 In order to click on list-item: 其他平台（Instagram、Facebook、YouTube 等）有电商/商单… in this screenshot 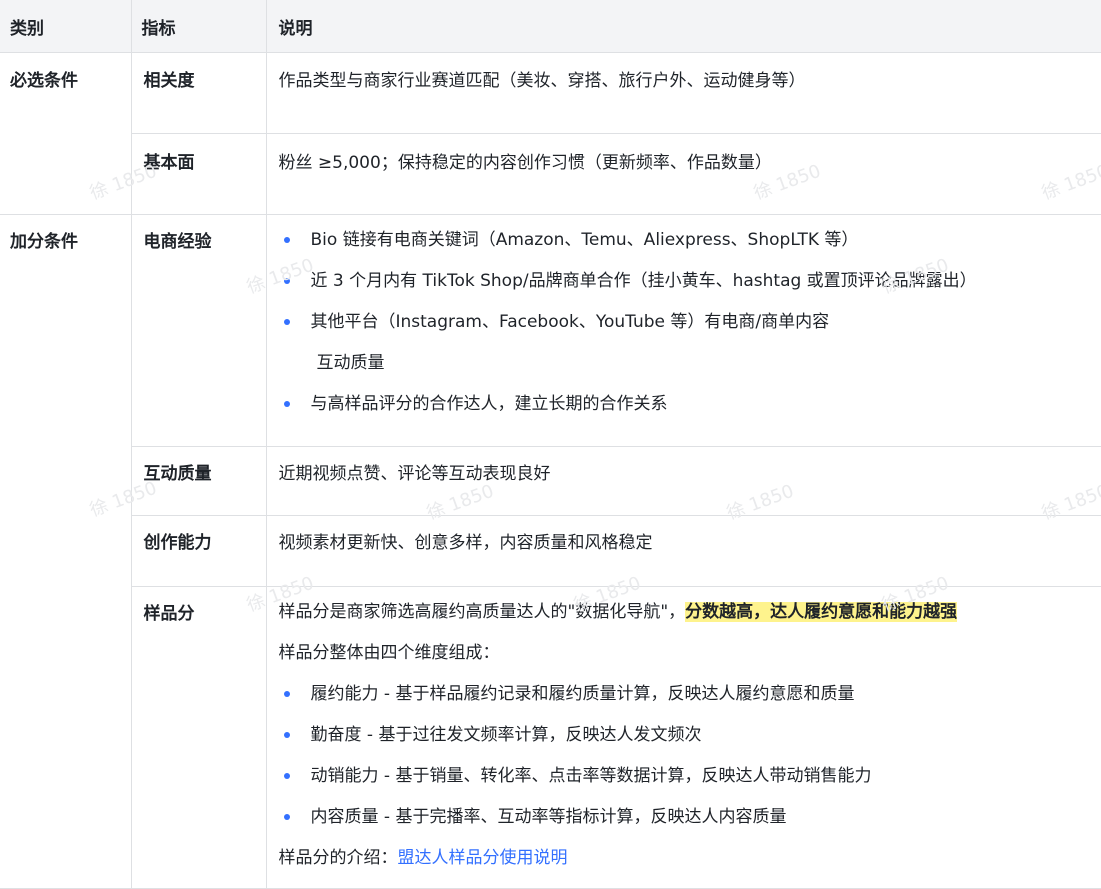, I will do `click(685, 331)`.